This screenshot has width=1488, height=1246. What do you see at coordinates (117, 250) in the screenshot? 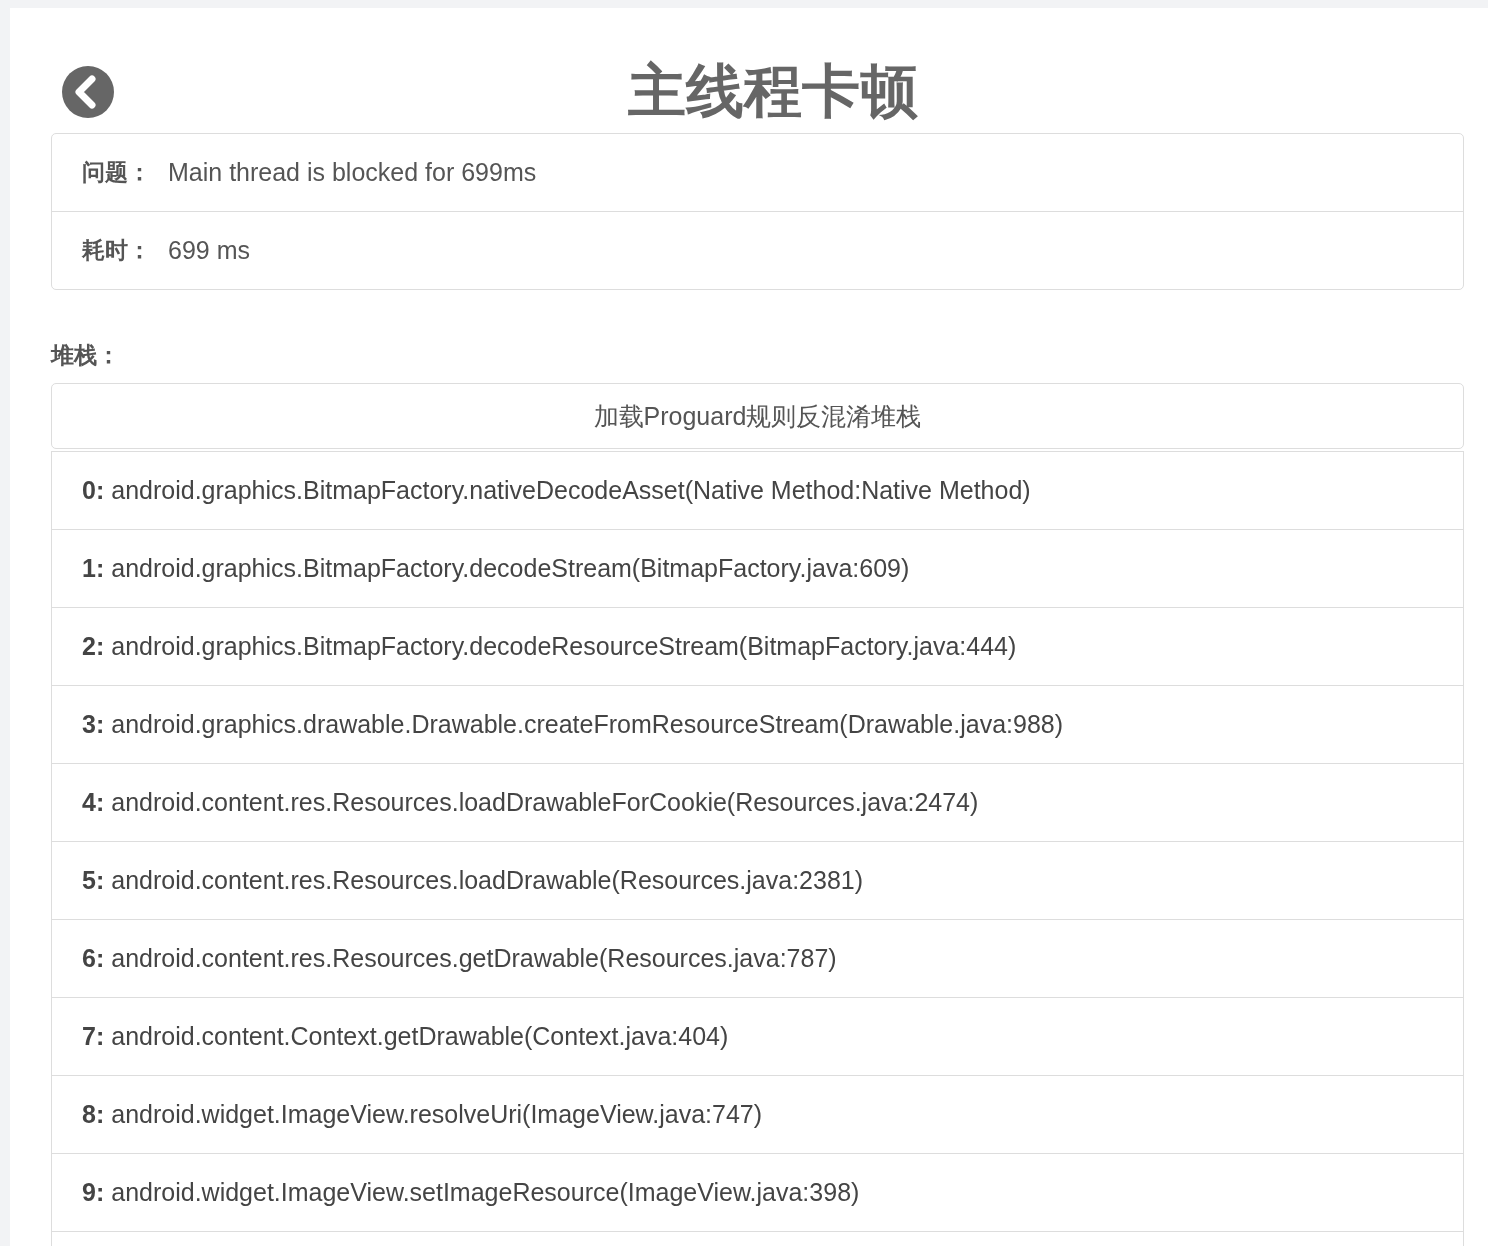
I see `field-label: 耗时：` at bounding box center [117, 250].